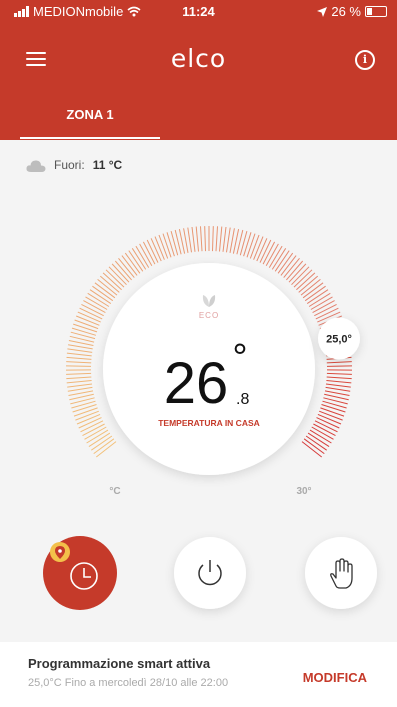  What do you see at coordinates (128, 683) in the screenshot?
I see `program-subtitle: 25,0°C Fino a mercoledì 28/10 alle 22:00` at bounding box center [128, 683].